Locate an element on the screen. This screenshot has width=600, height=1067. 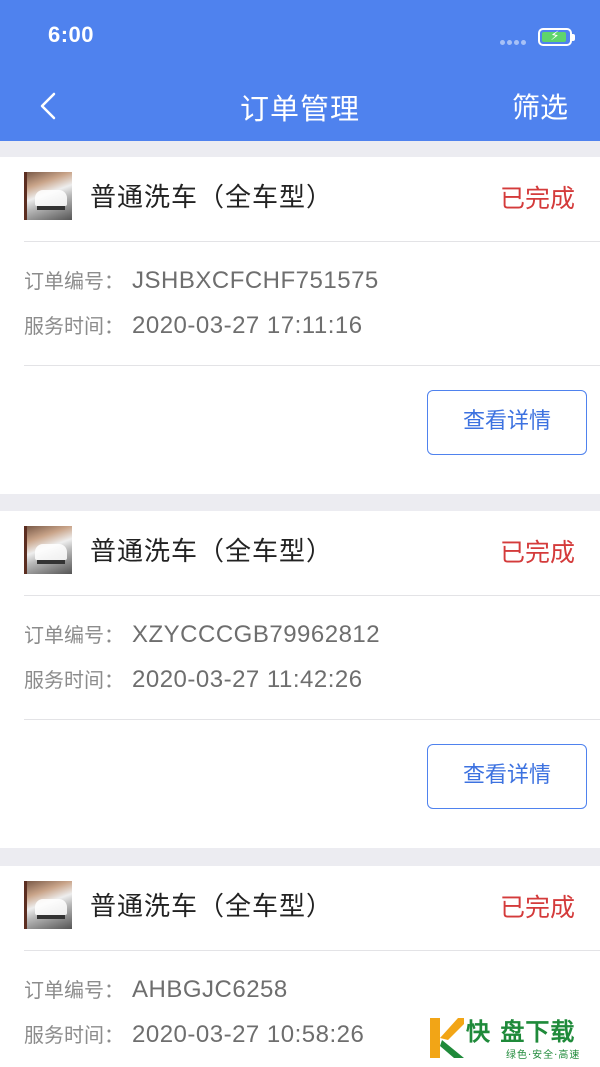
app-header: 6:00 ⚡ 订单管理 筛选 is located at coordinates (300, 70).